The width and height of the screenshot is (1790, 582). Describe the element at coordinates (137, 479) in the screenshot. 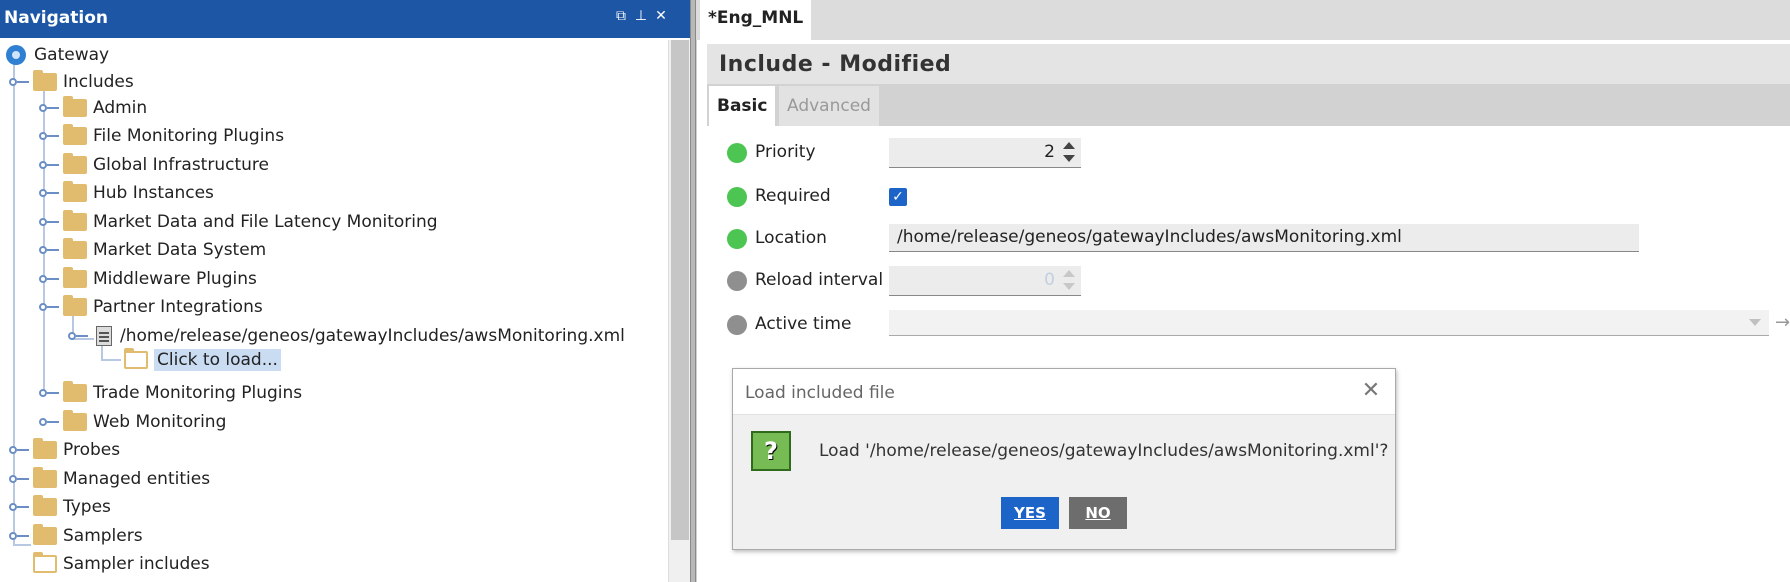

I see `tree-item-label: Managed entities` at that location.